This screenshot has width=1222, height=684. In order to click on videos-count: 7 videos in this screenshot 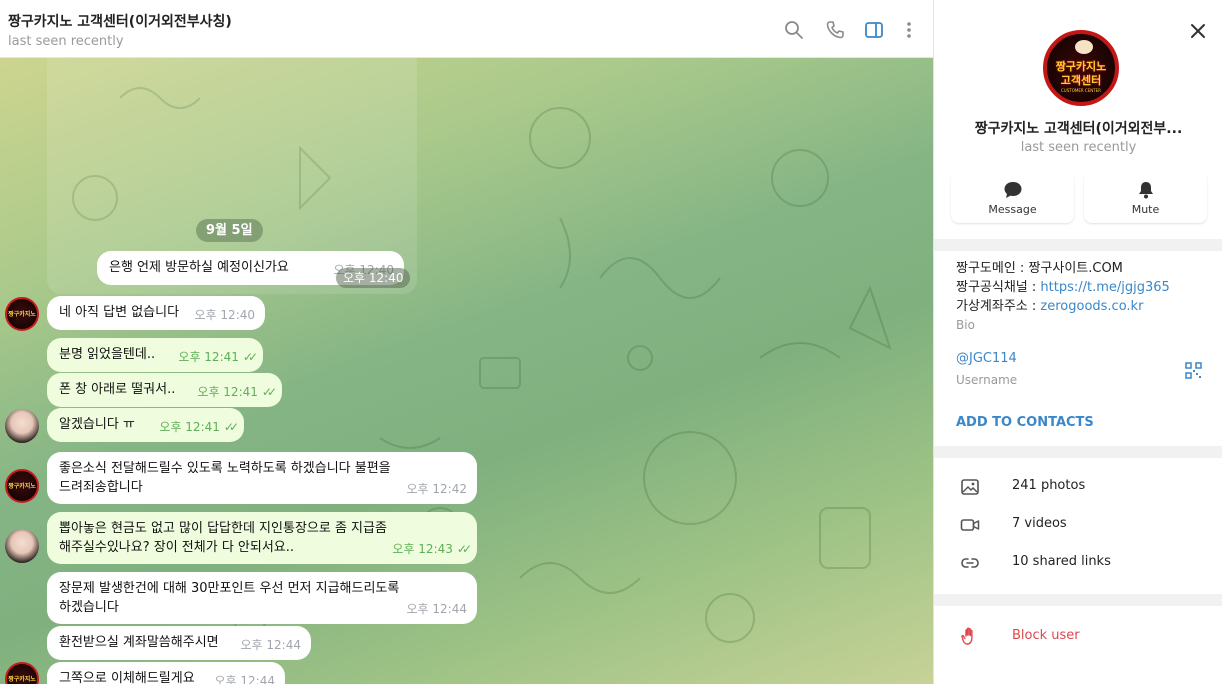, I will do `click(1039, 523)`.